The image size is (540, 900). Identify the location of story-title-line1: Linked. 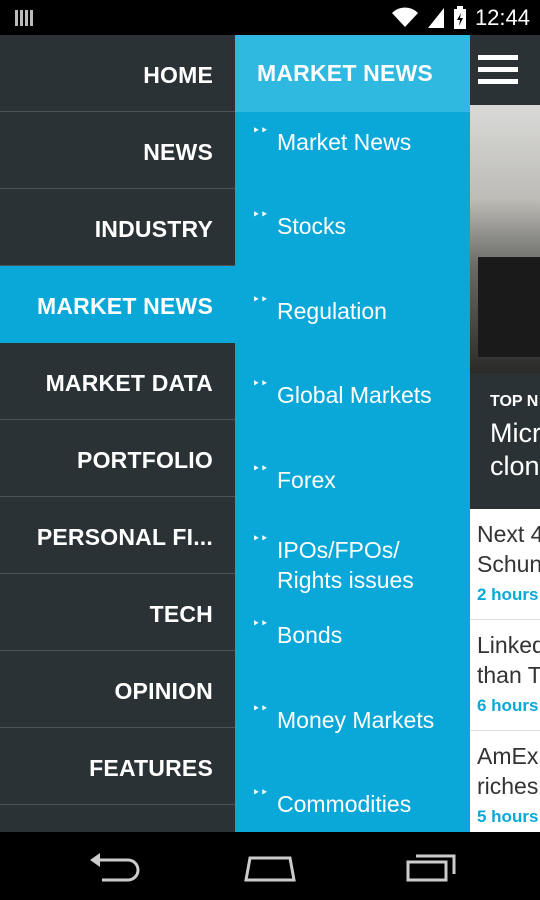
(508, 645).